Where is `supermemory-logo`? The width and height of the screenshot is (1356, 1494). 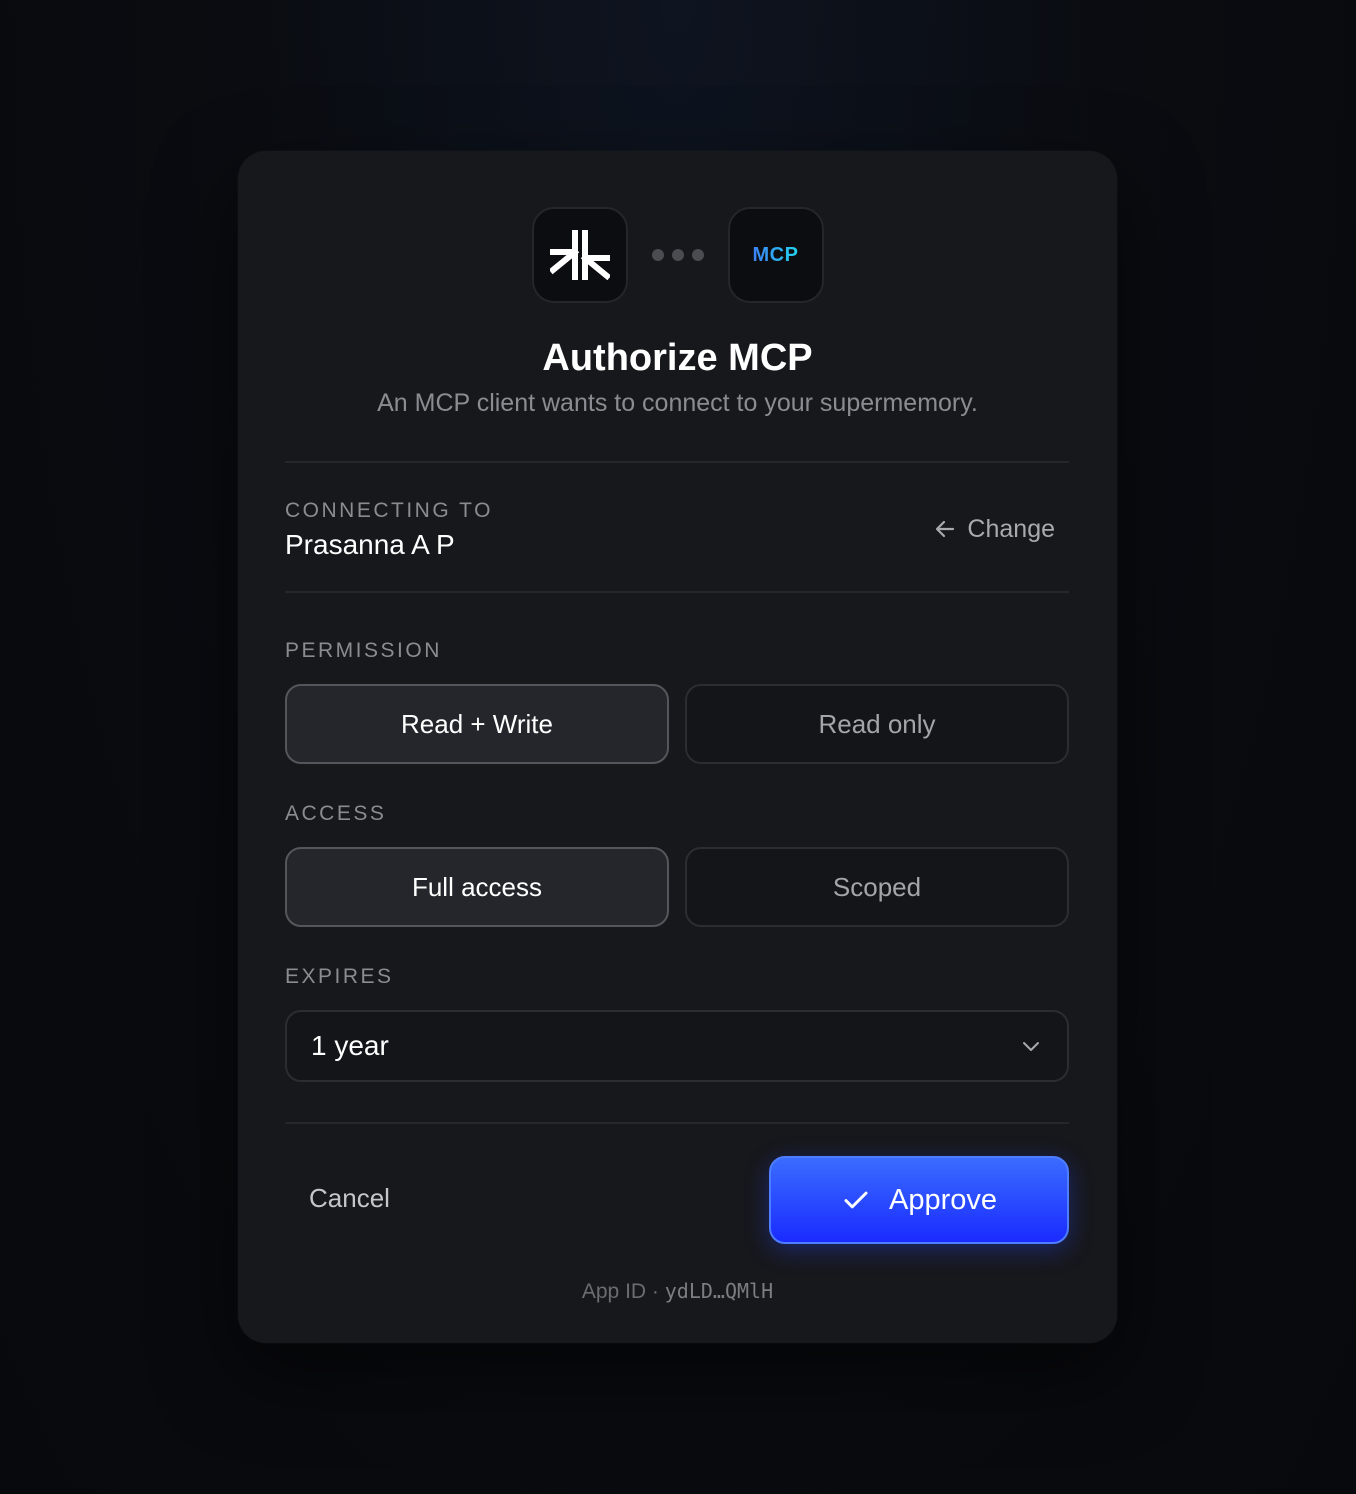
supermemory-logo is located at coordinates (579, 255).